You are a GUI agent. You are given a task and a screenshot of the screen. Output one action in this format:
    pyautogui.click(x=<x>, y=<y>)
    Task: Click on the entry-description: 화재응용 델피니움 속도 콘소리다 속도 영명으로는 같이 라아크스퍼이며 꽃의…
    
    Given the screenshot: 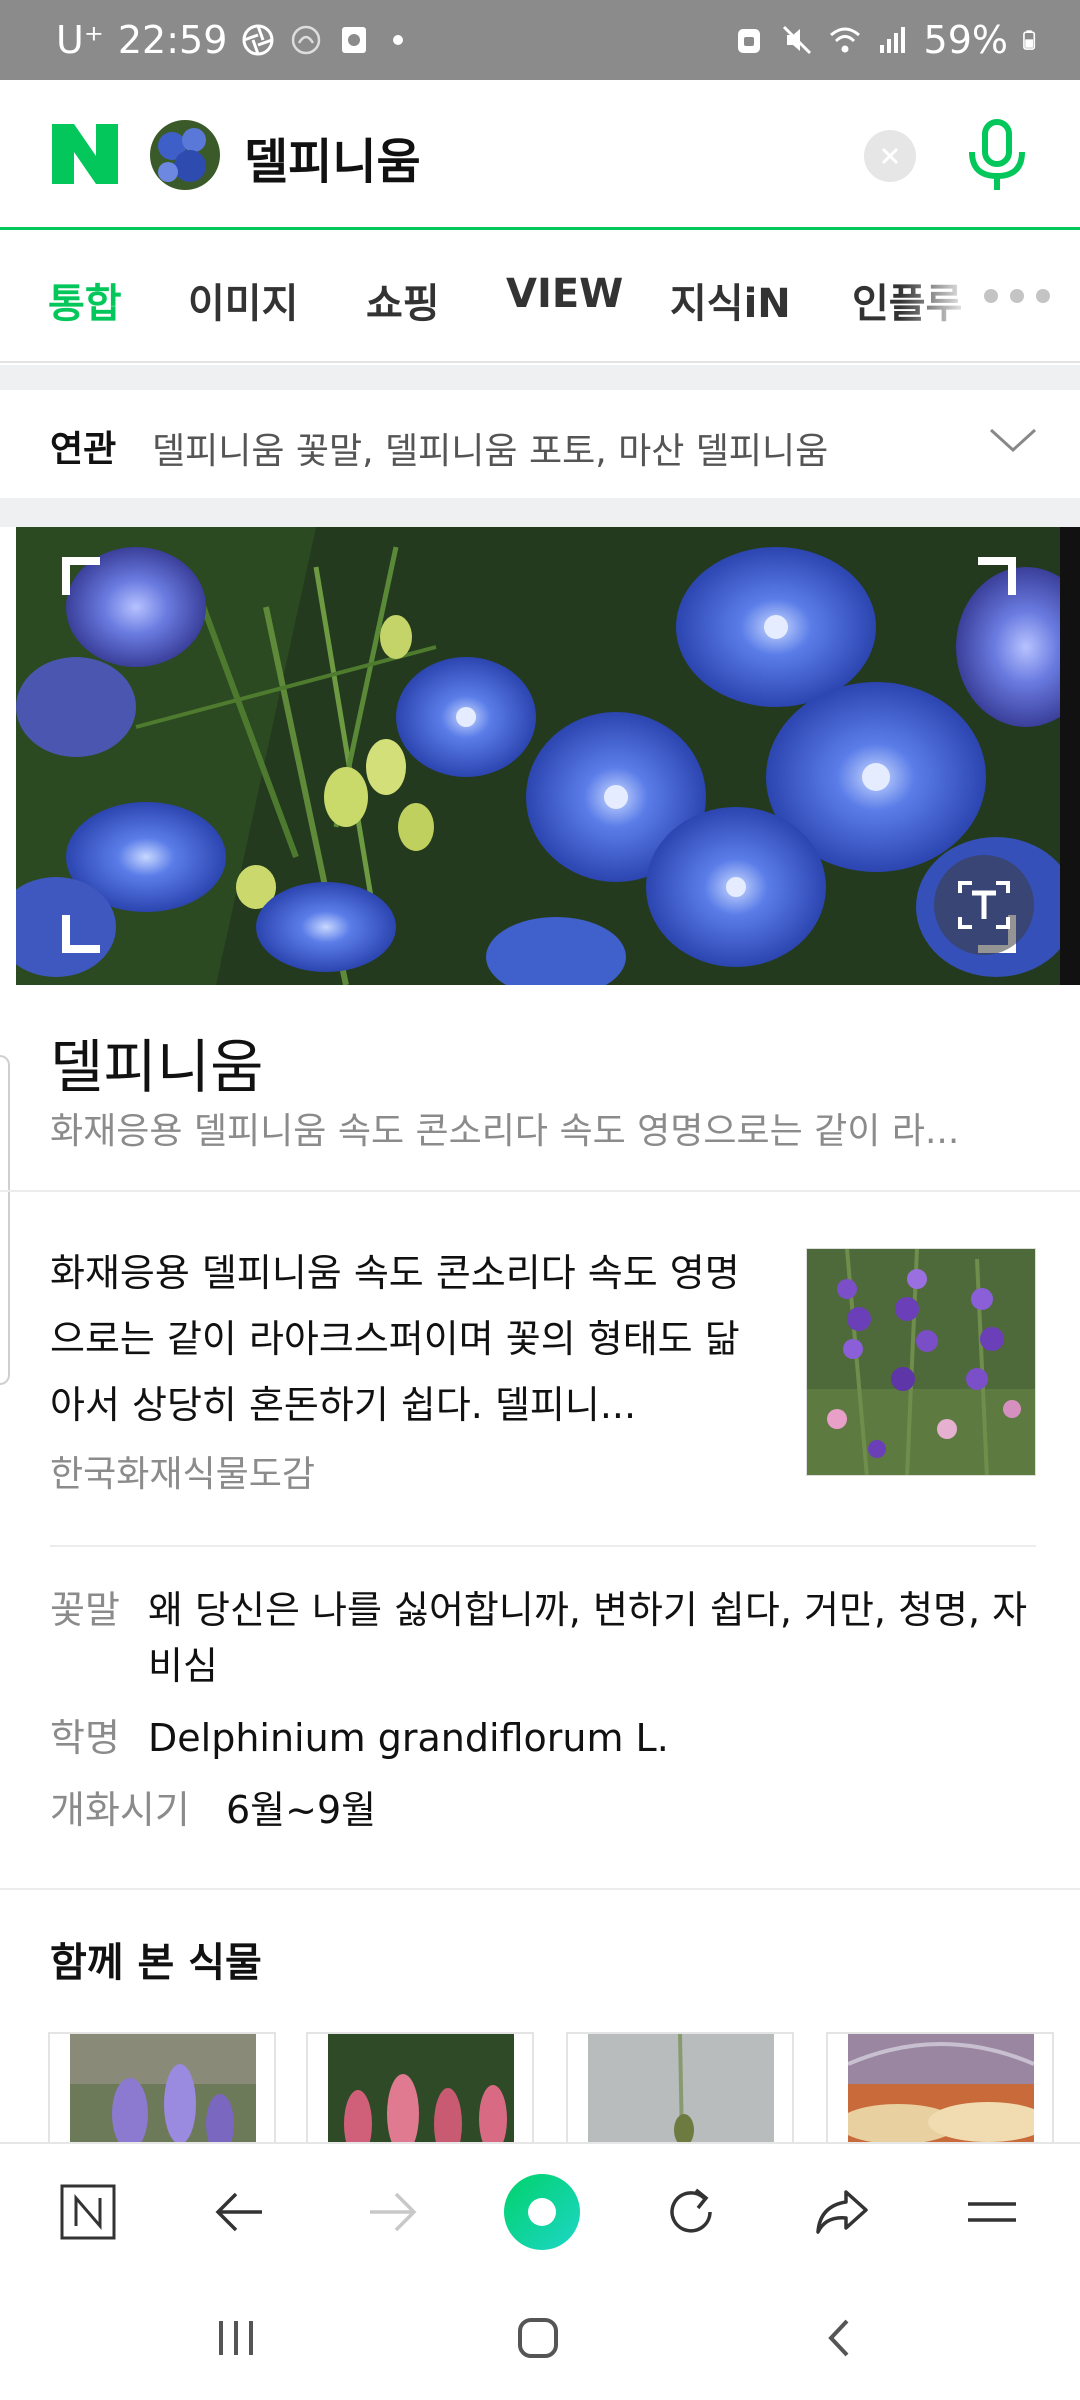 What is the action you would take?
    pyautogui.click(x=410, y=1339)
    